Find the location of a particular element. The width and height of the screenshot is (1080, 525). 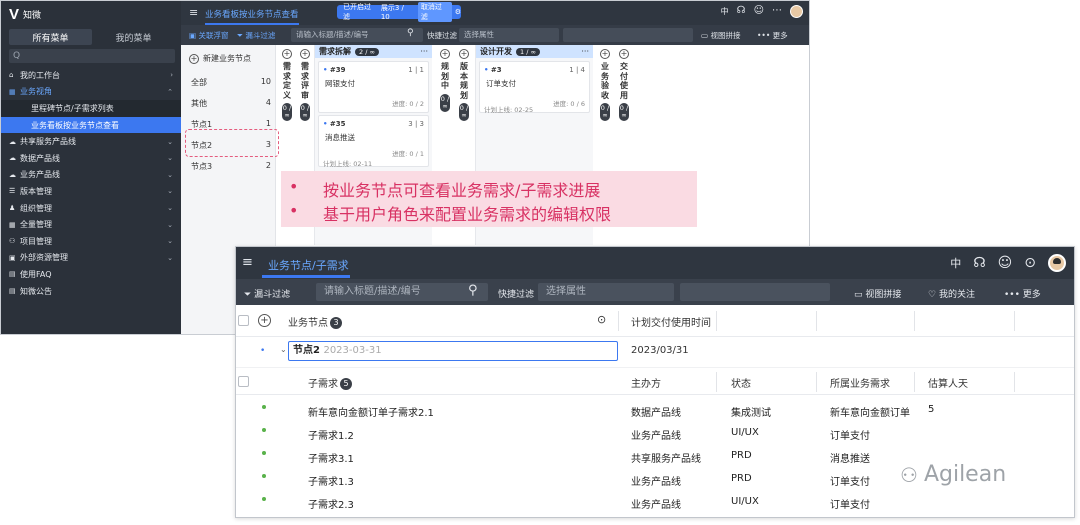

sidebar-item: ♟ 组织管理 ⌄ is located at coordinates (91, 208).